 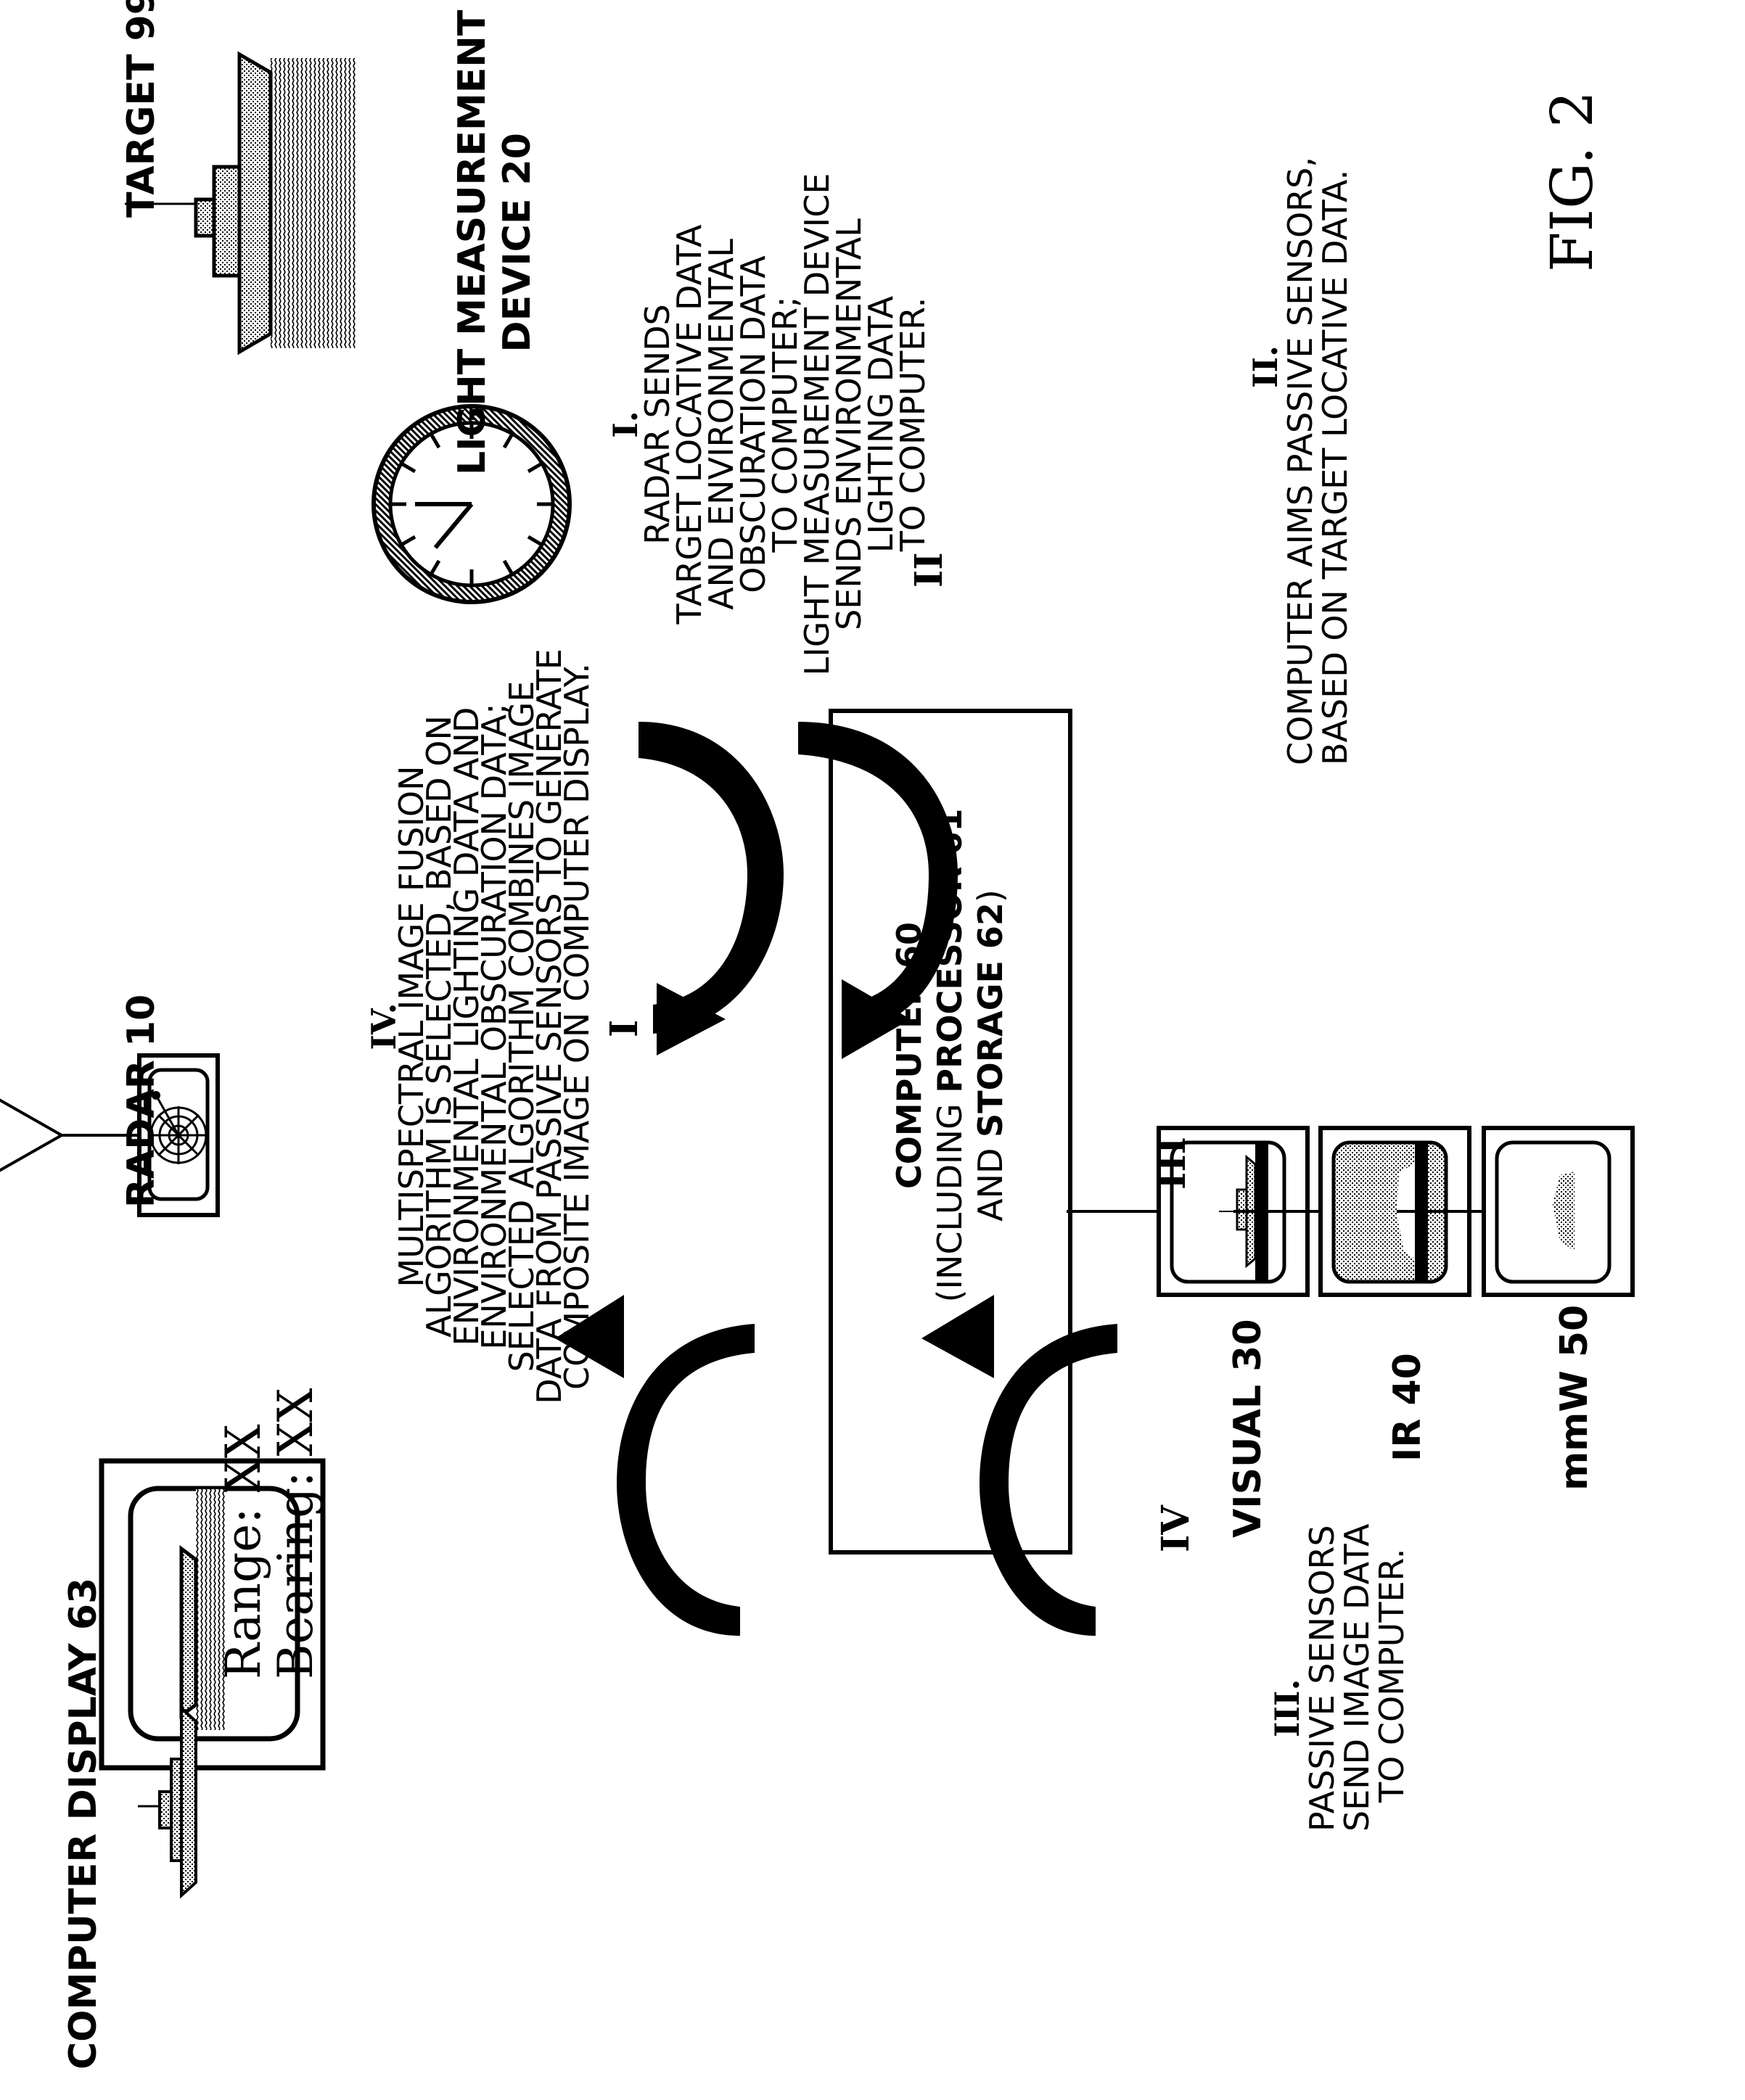 What do you see at coordinates (990, 1019) in the screenshot?
I see `storage-label: STORAGE 62` at bounding box center [990, 1019].